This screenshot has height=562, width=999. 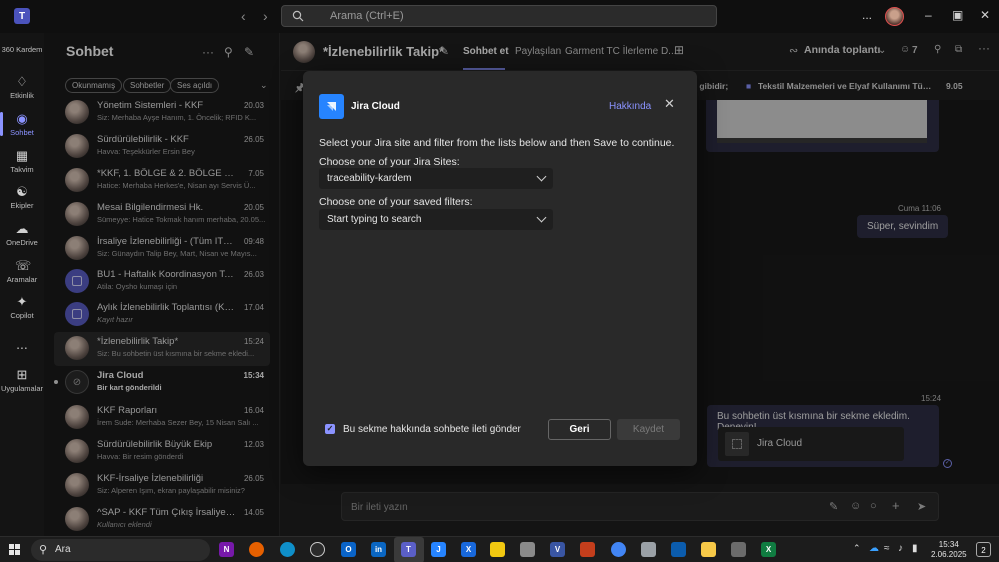 What do you see at coordinates (43, 550) in the screenshot?
I see `search-icon: ⚲` at bounding box center [43, 550].